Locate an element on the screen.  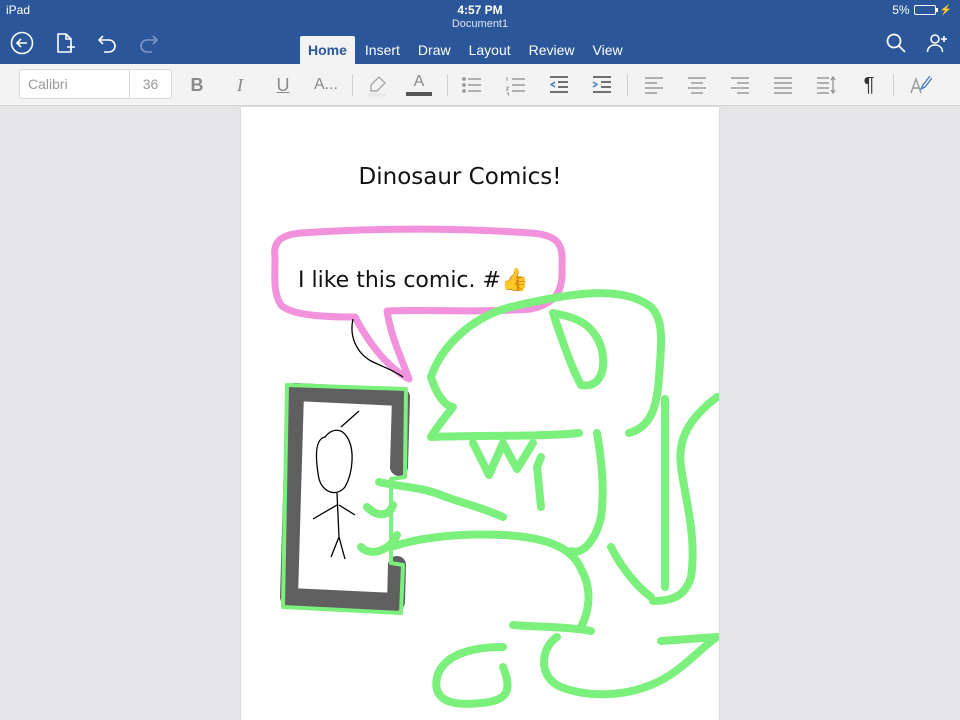
share-person-icon is located at coordinates (937, 43).